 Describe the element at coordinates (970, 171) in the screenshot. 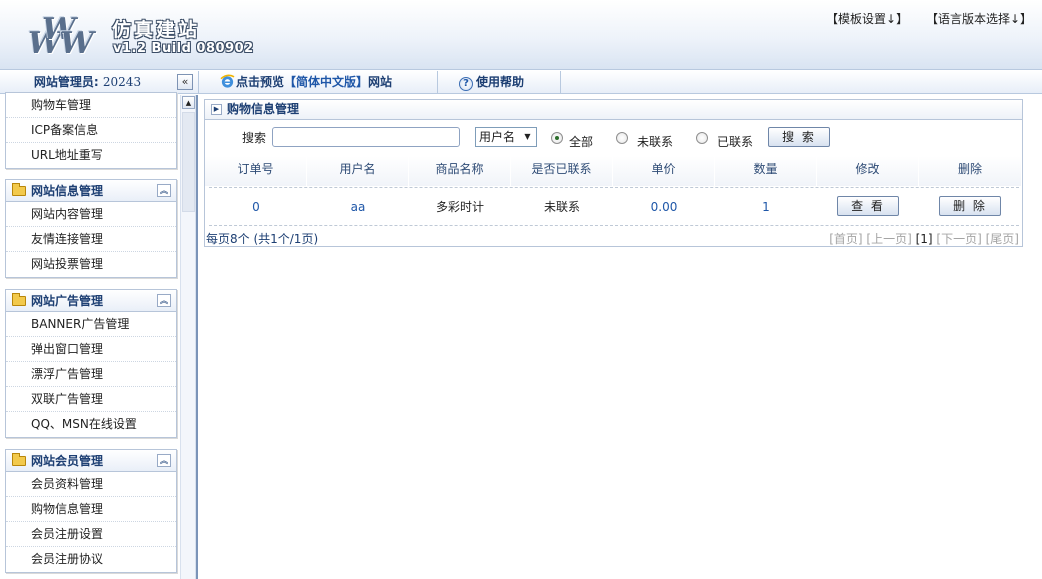

I see `column-header: 删除` at that location.